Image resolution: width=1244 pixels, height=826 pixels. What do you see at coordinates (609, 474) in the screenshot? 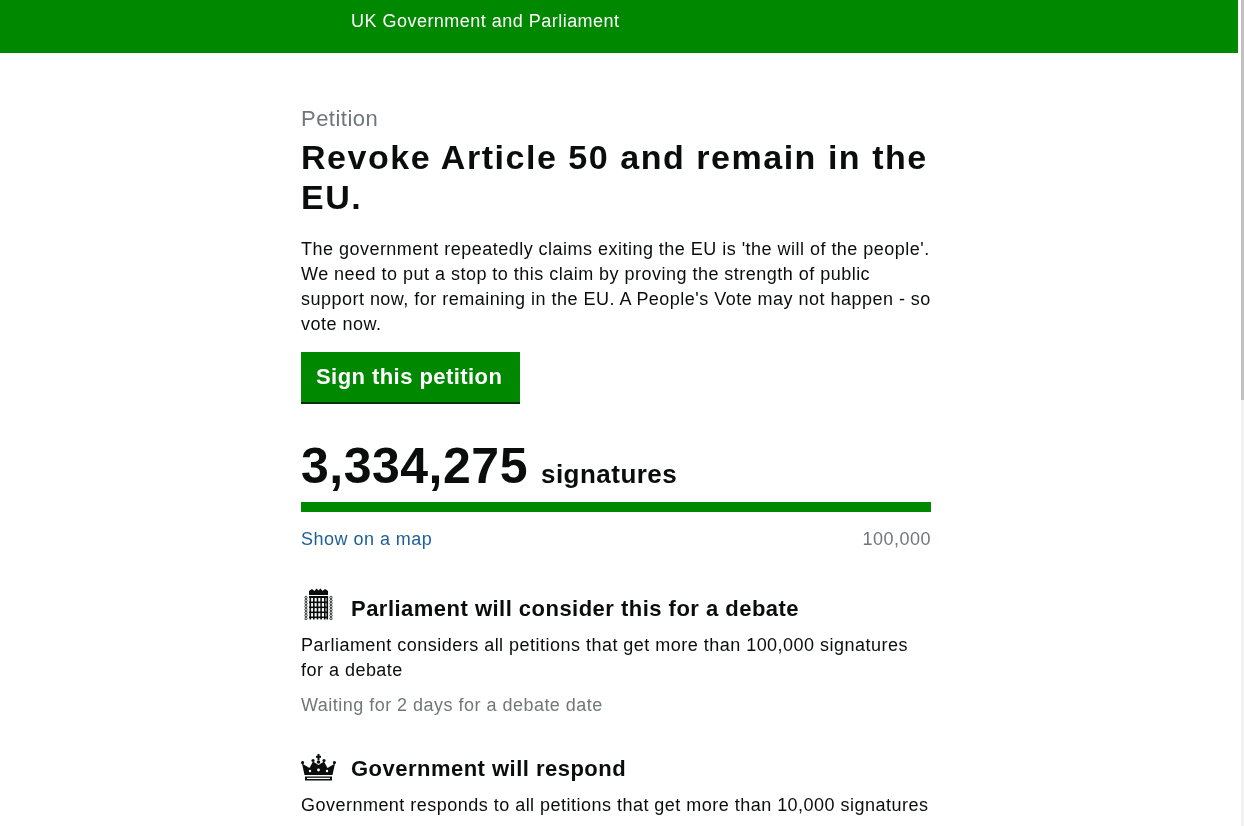
I see `signature-unit: signatures` at bounding box center [609, 474].